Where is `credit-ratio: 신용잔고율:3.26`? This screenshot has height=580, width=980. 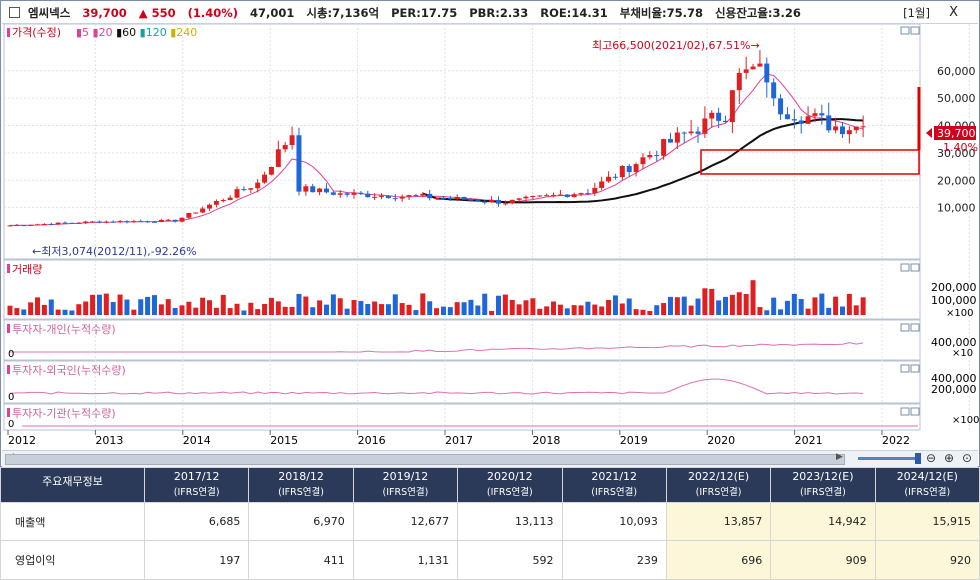
credit-ratio: 신용잔고율:3.26 is located at coordinates (758, 12).